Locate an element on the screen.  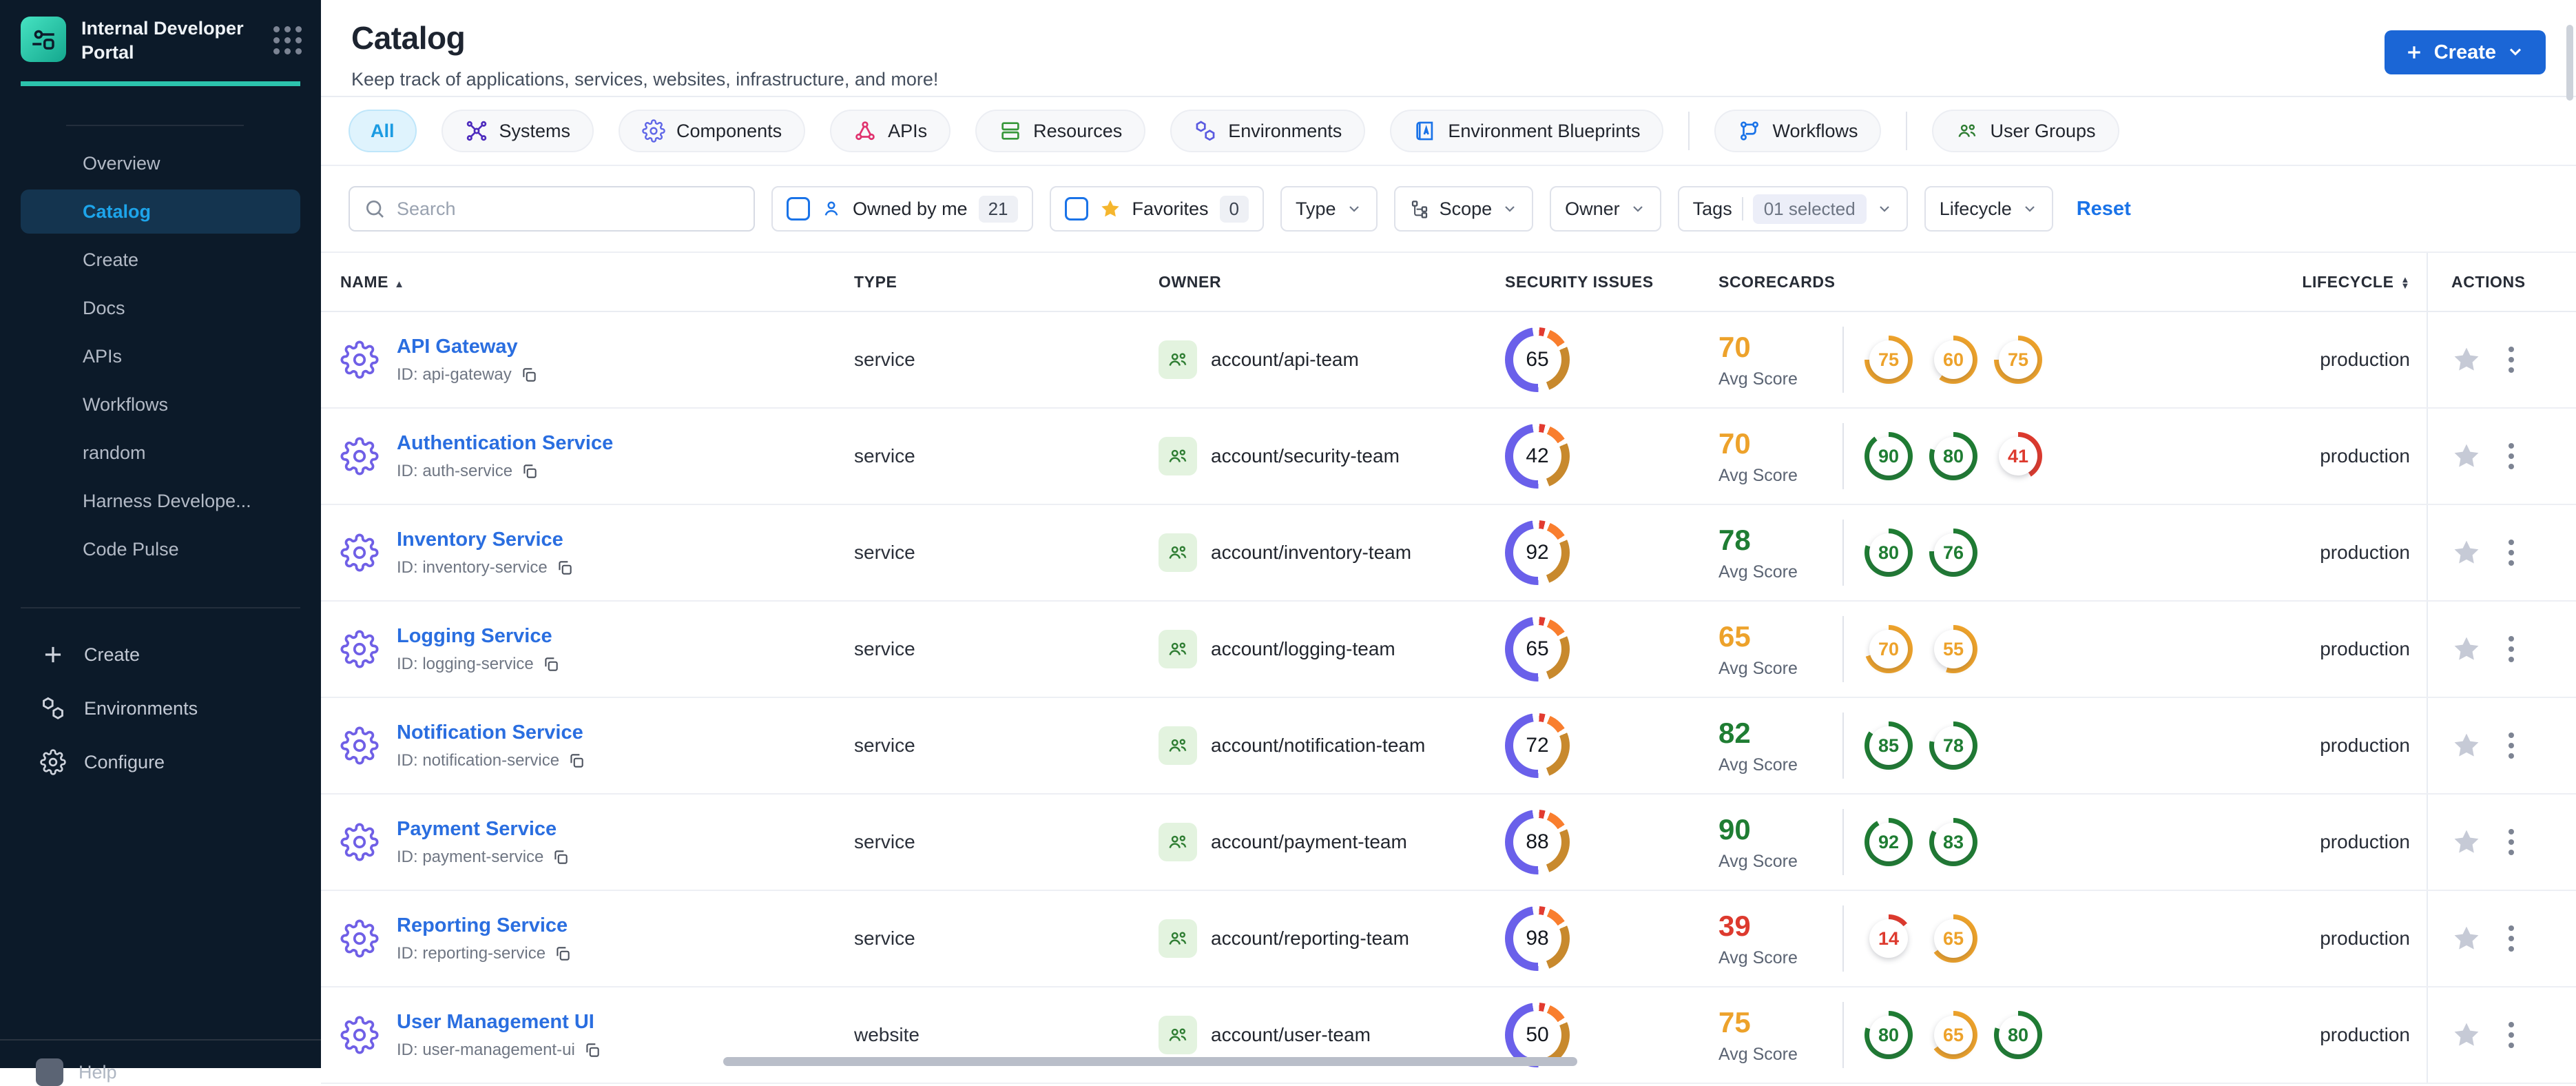
sidebar-nav-item: APIs is located at coordinates (160, 356).